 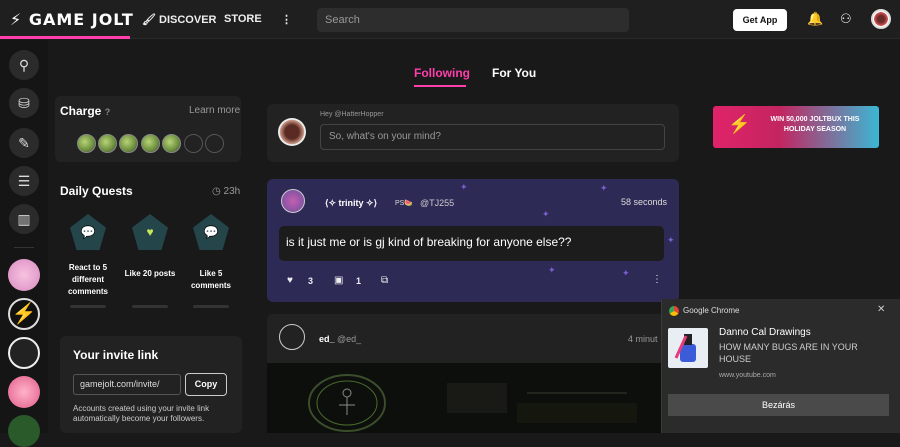 What do you see at coordinates (881, 19) in the screenshot?
I see `user-avatar` at bounding box center [881, 19].